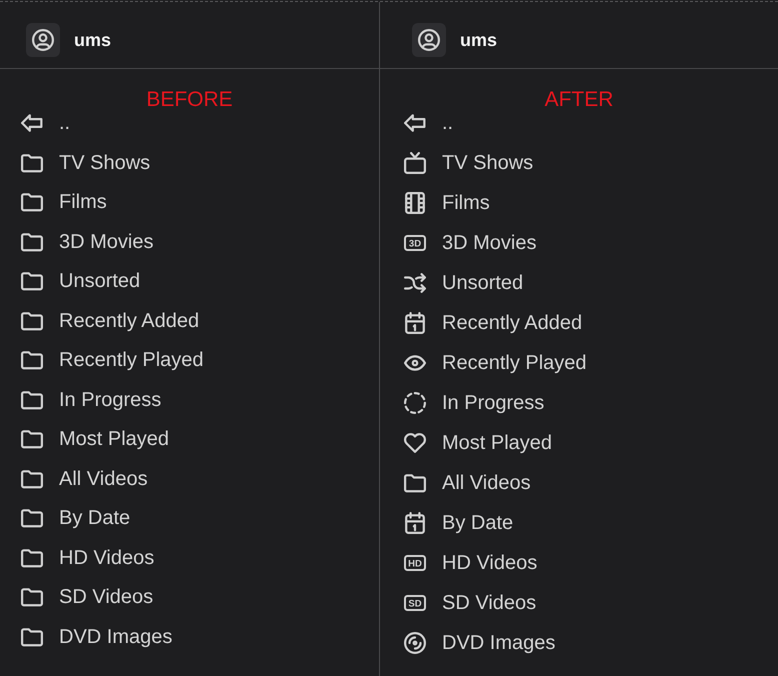  I want to click on film-icon, so click(415, 203).